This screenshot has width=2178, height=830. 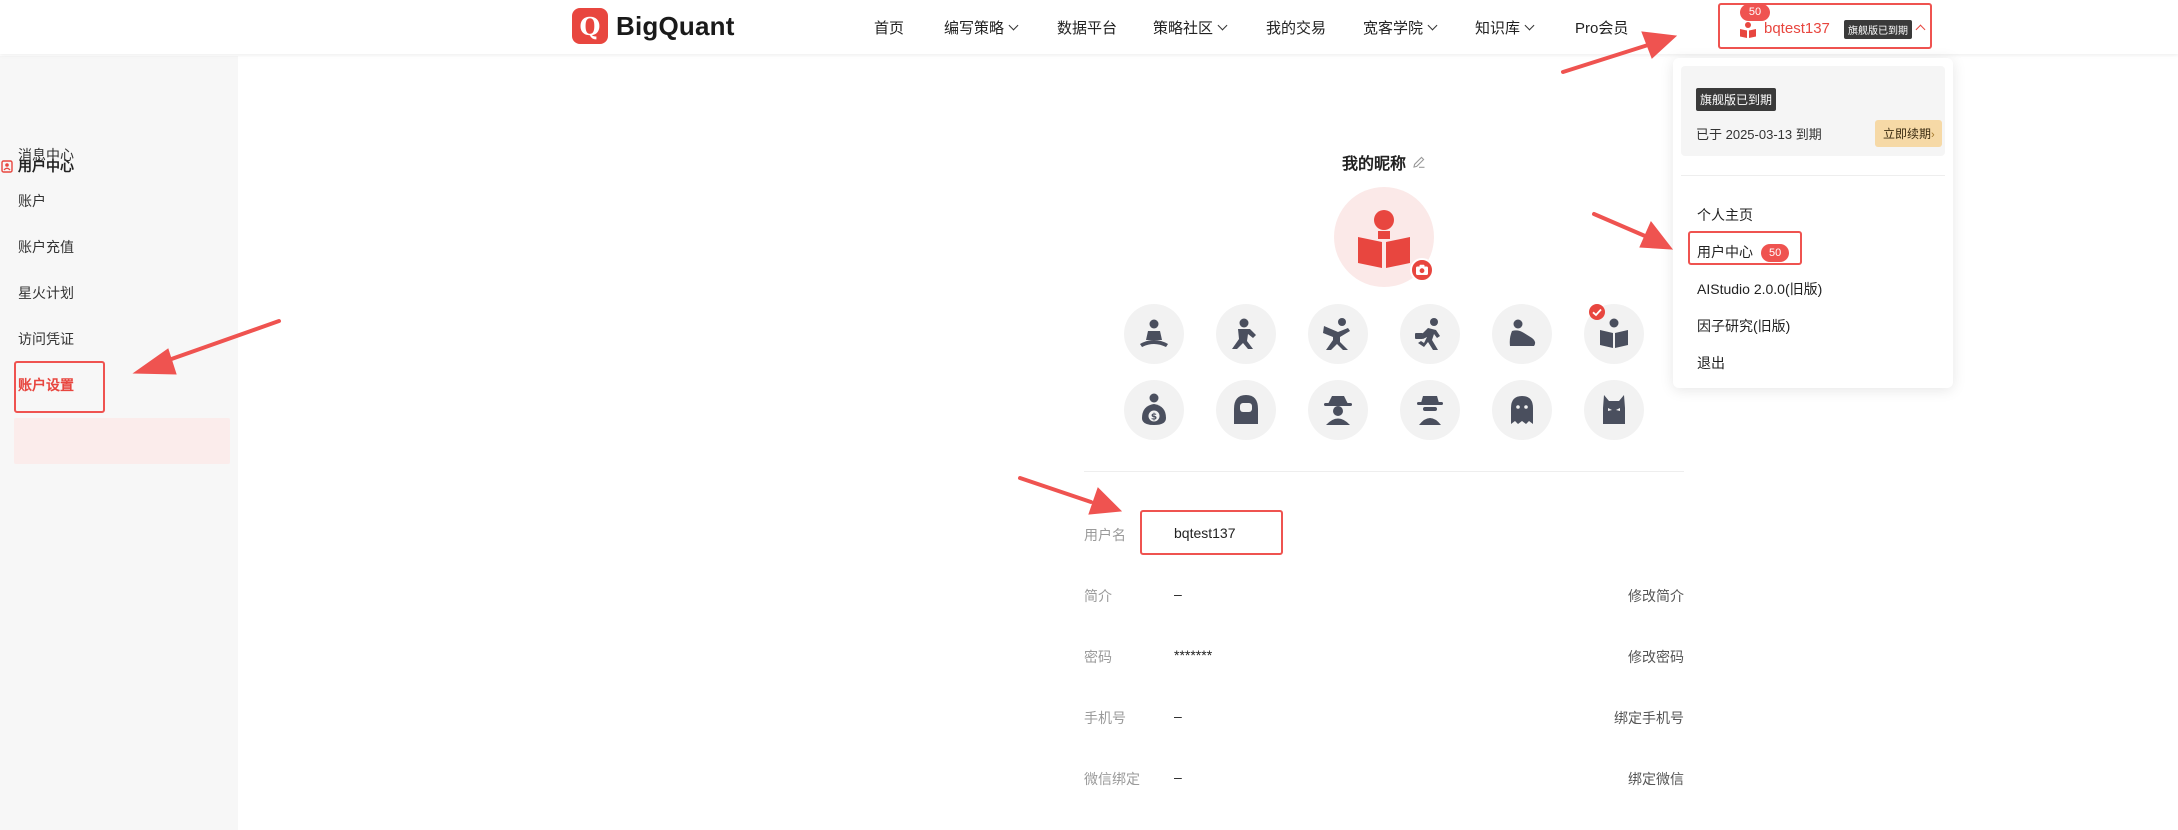 I want to click on nav-write-strategy: 编写策略, so click(x=981, y=27).